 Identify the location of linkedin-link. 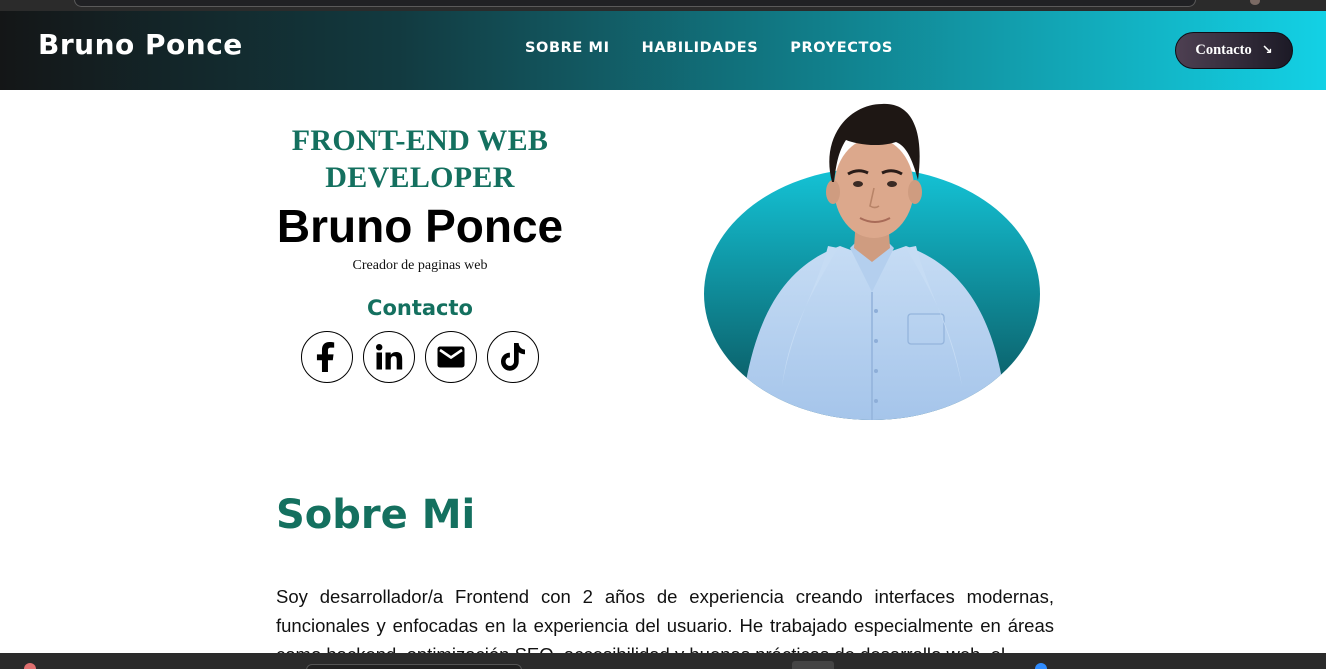
(389, 357).